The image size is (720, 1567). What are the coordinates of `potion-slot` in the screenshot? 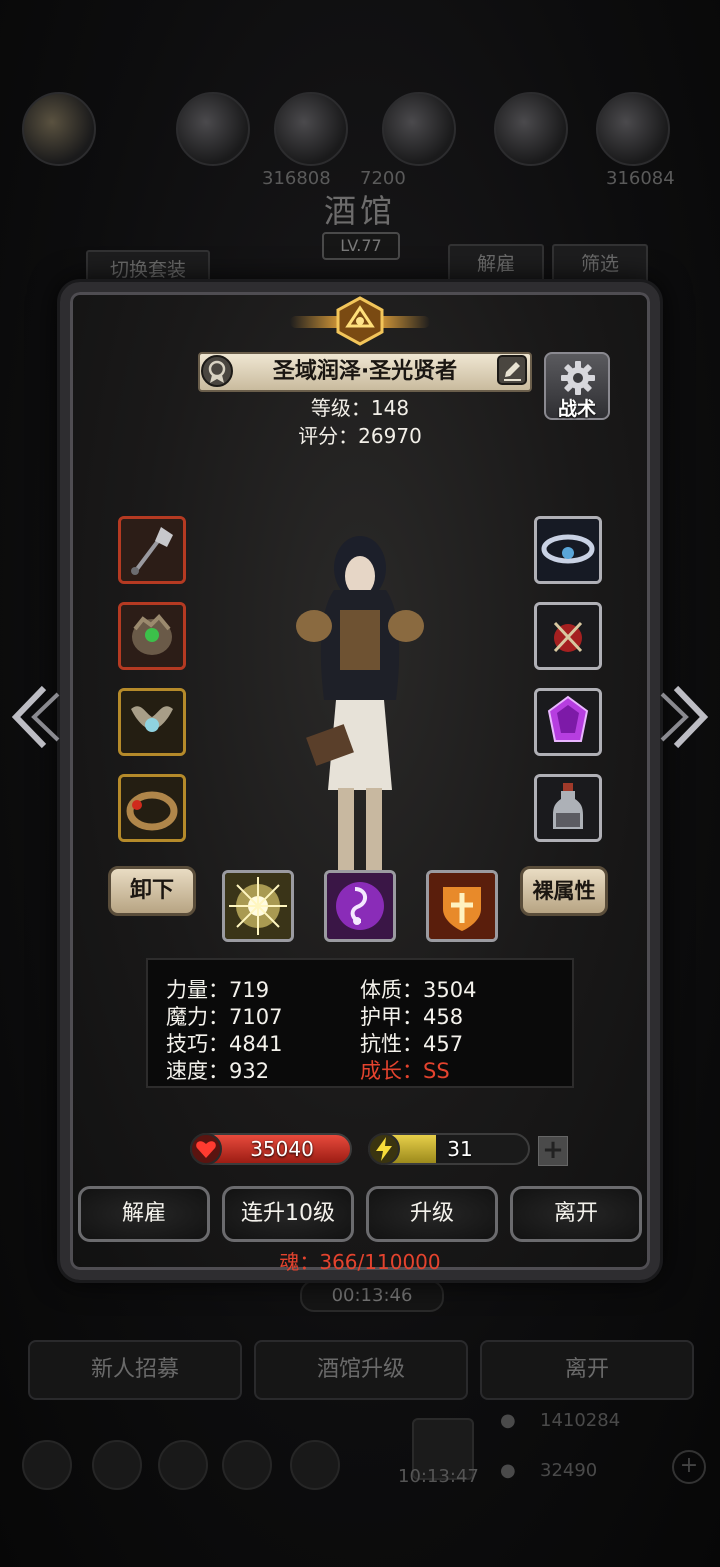 It's located at (568, 808).